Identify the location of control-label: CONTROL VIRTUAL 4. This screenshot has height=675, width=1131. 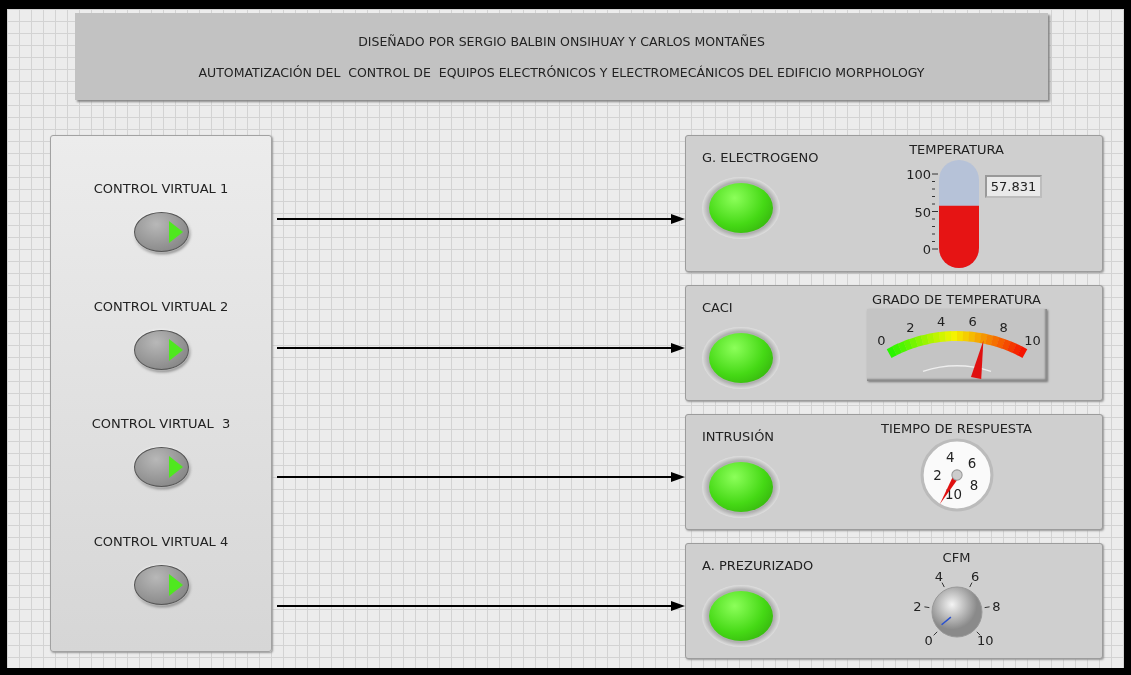
(161, 541).